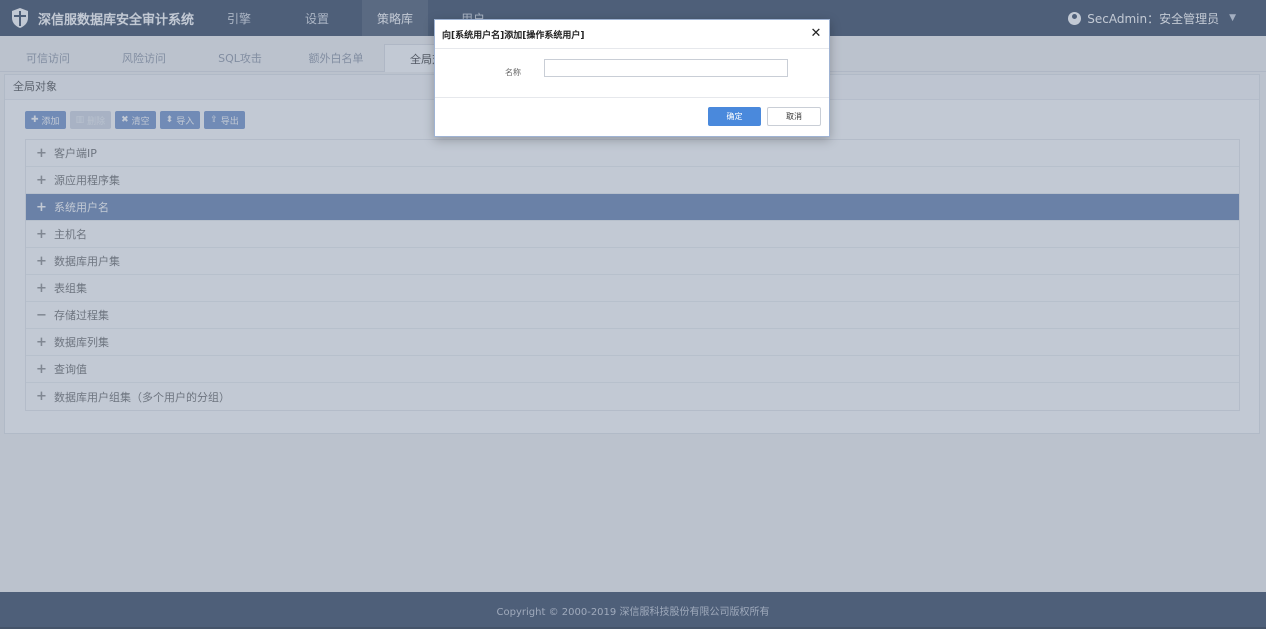 The height and width of the screenshot is (629, 1266). I want to click on cancel-button: 取消, so click(794, 116).